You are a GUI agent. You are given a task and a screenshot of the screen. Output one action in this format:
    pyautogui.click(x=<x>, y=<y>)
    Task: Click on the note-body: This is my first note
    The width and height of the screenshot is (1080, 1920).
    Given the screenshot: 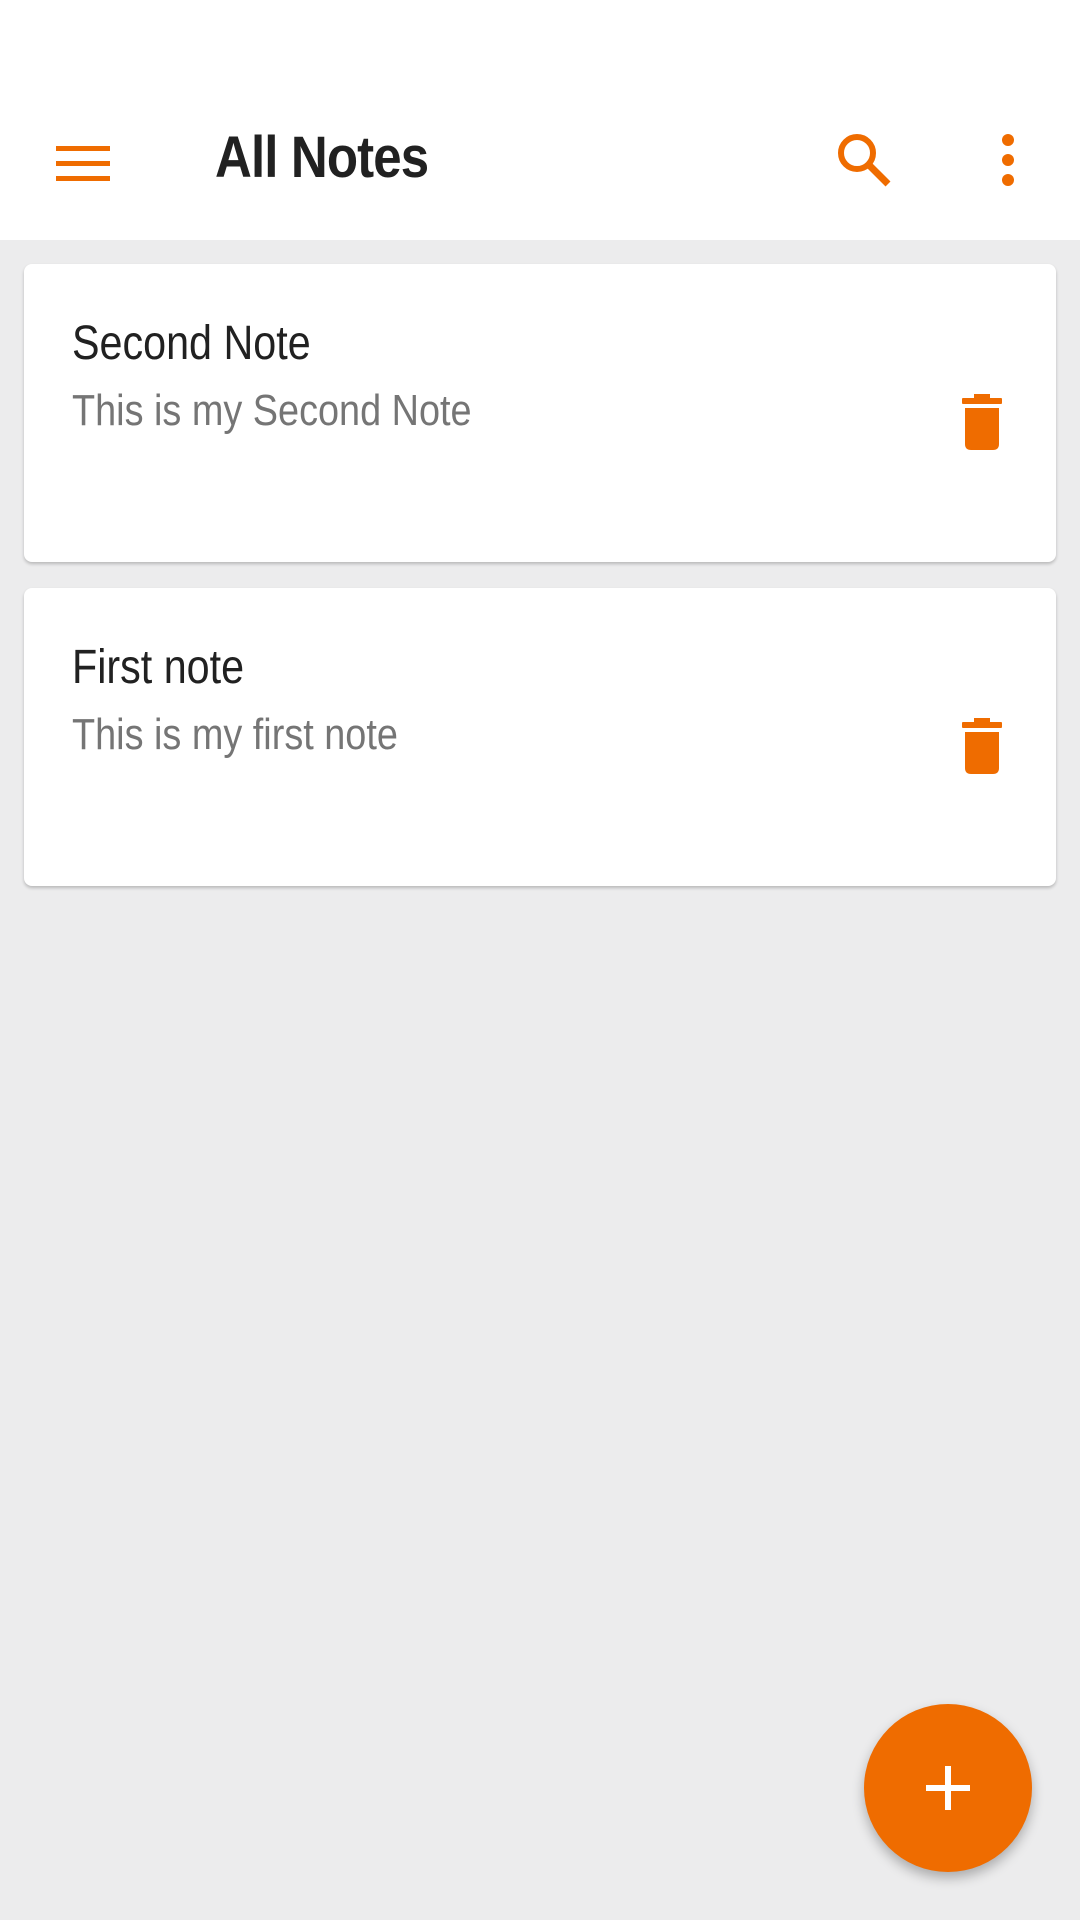 What is the action you would take?
    pyautogui.click(x=235, y=734)
    